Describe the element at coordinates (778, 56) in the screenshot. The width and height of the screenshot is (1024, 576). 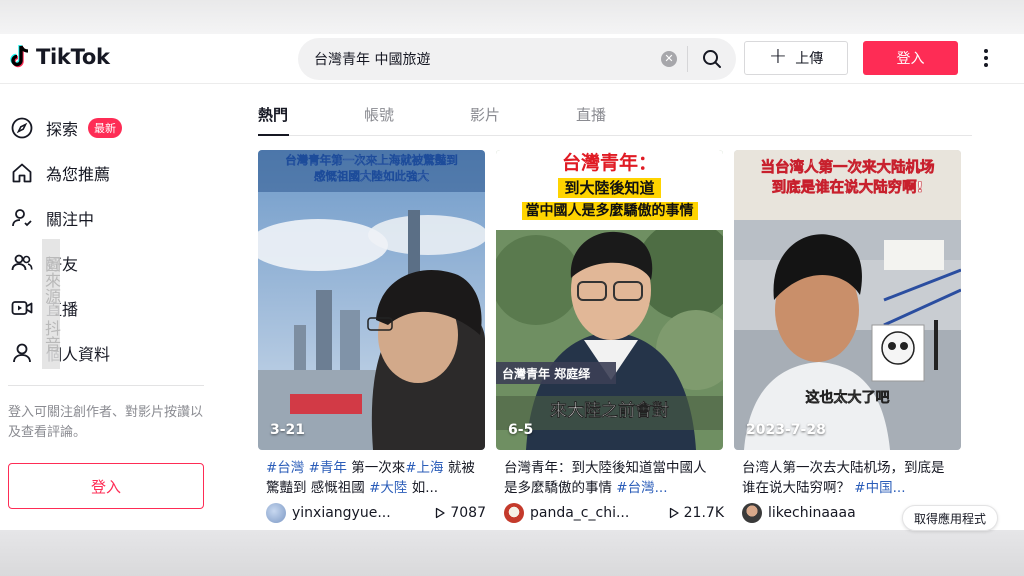
I see `plus-icon: +` at that location.